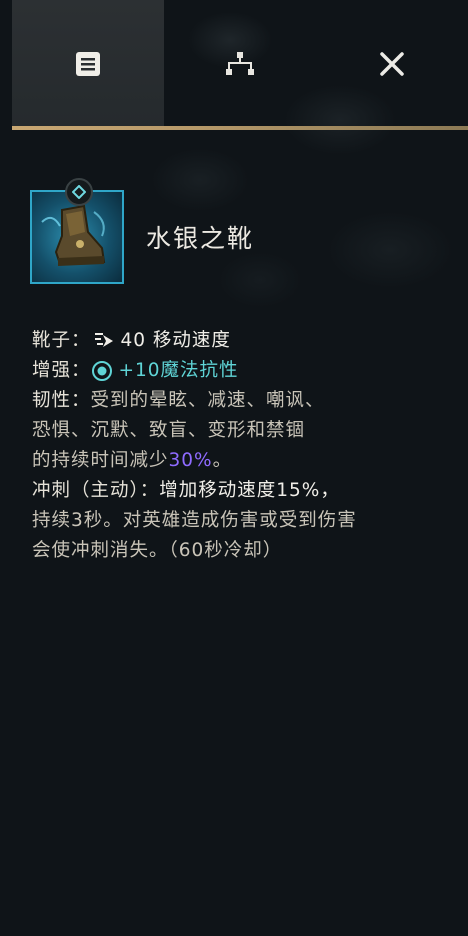  What do you see at coordinates (194, 520) in the screenshot?
I see `active-text-line2: 持续3秒。对英雄造成伤害或受到伤害` at bounding box center [194, 520].